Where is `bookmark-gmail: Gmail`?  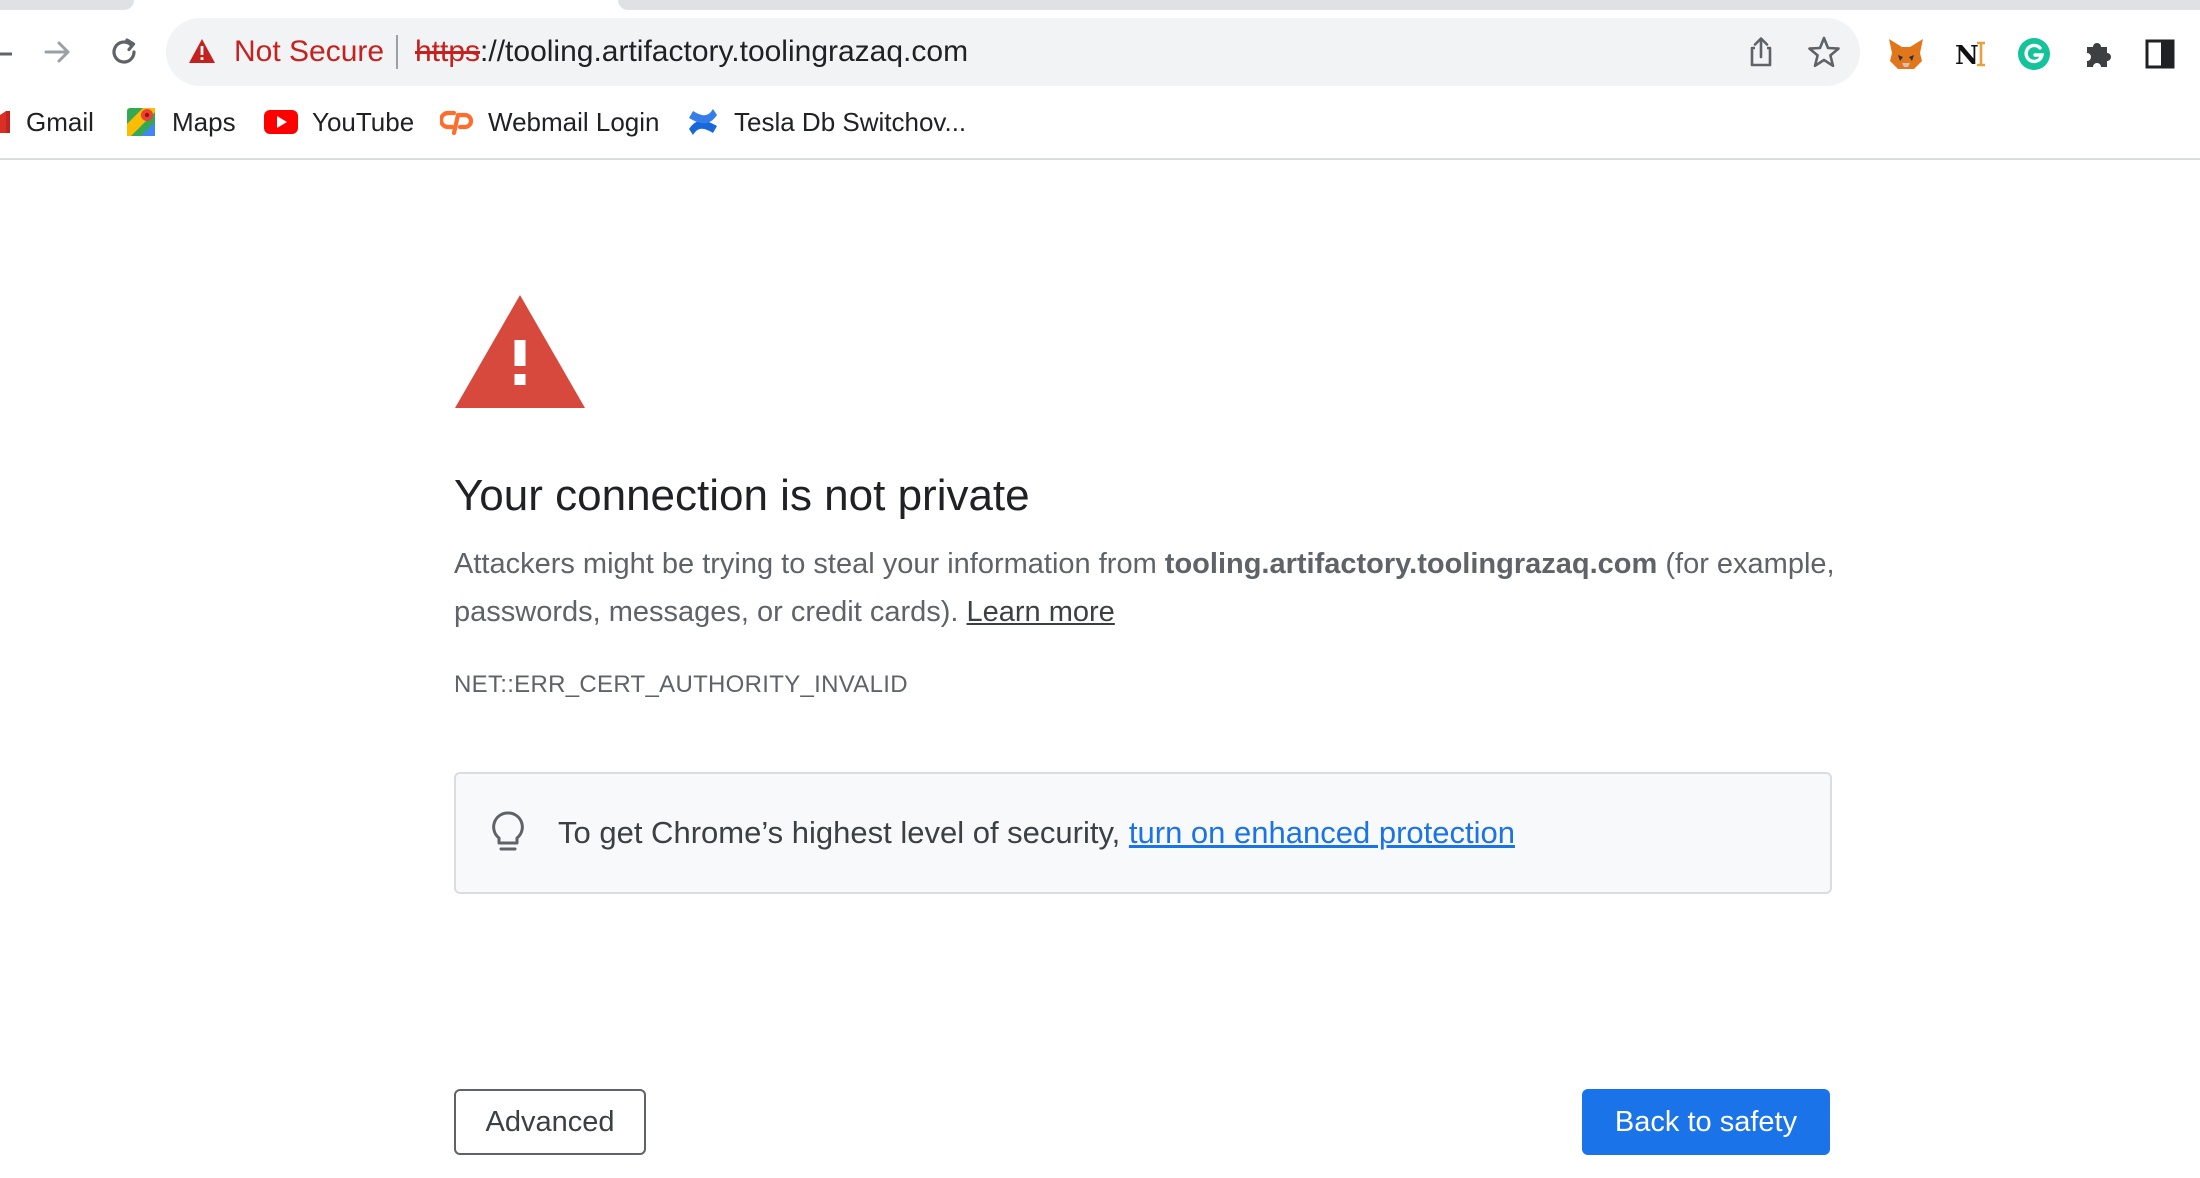
bookmark-gmail: Gmail is located at coordinates (47, 122).